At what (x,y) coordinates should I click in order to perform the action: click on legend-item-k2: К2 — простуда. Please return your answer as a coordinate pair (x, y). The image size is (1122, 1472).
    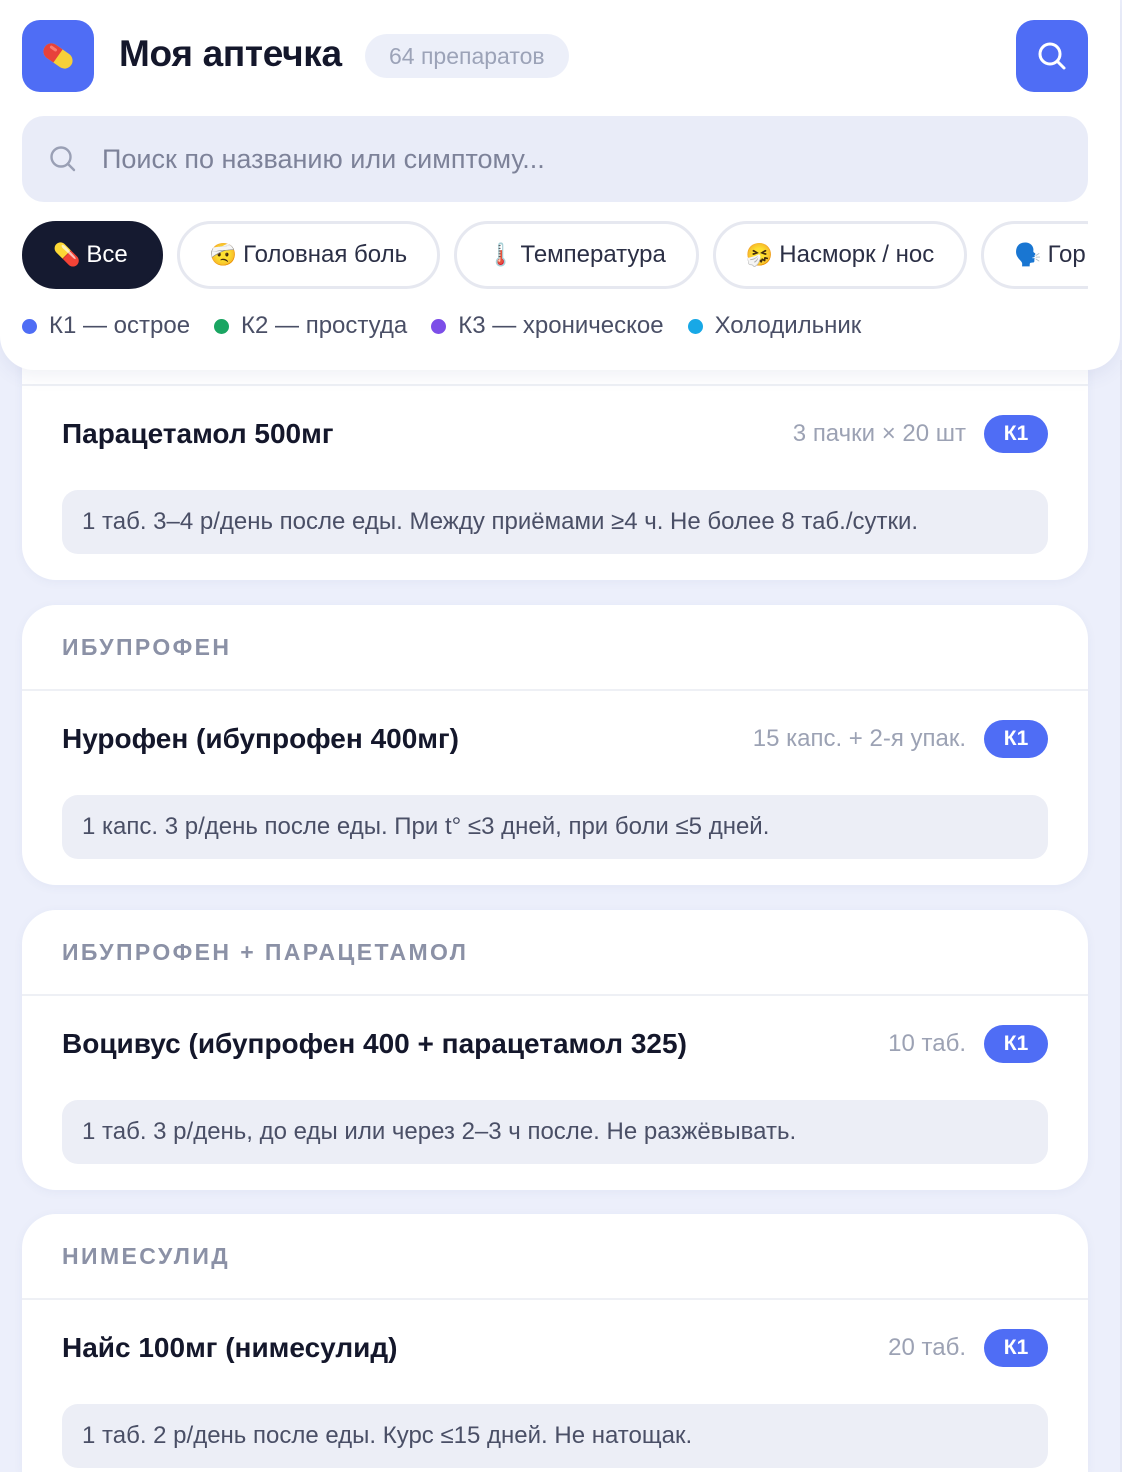
    Looking at the image, I should click on (310, 326).